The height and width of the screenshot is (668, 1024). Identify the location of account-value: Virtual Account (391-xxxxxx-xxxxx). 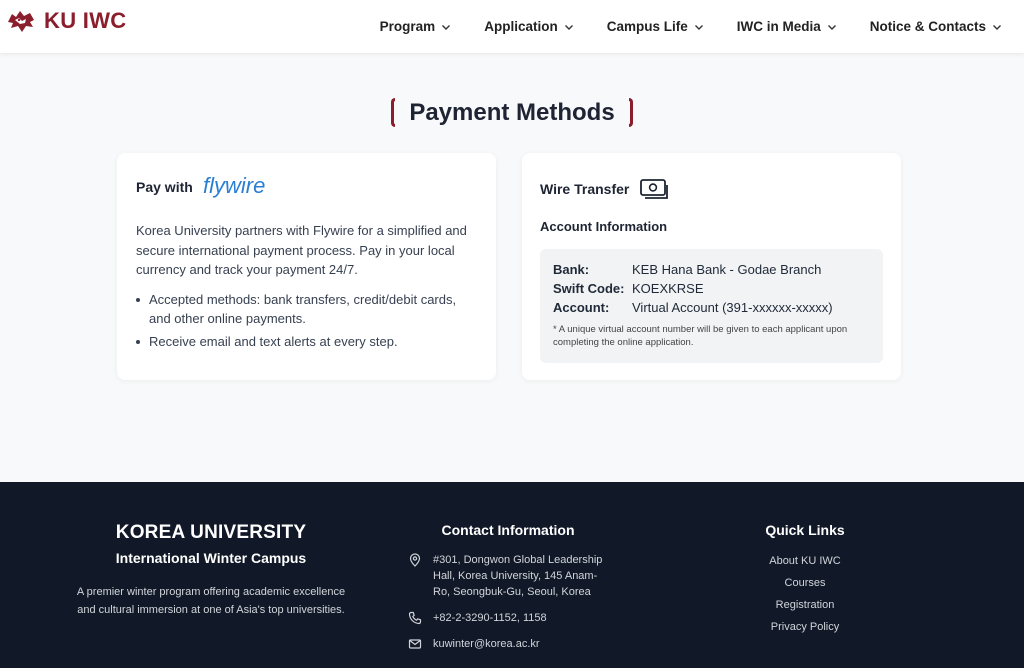
(732, 307).